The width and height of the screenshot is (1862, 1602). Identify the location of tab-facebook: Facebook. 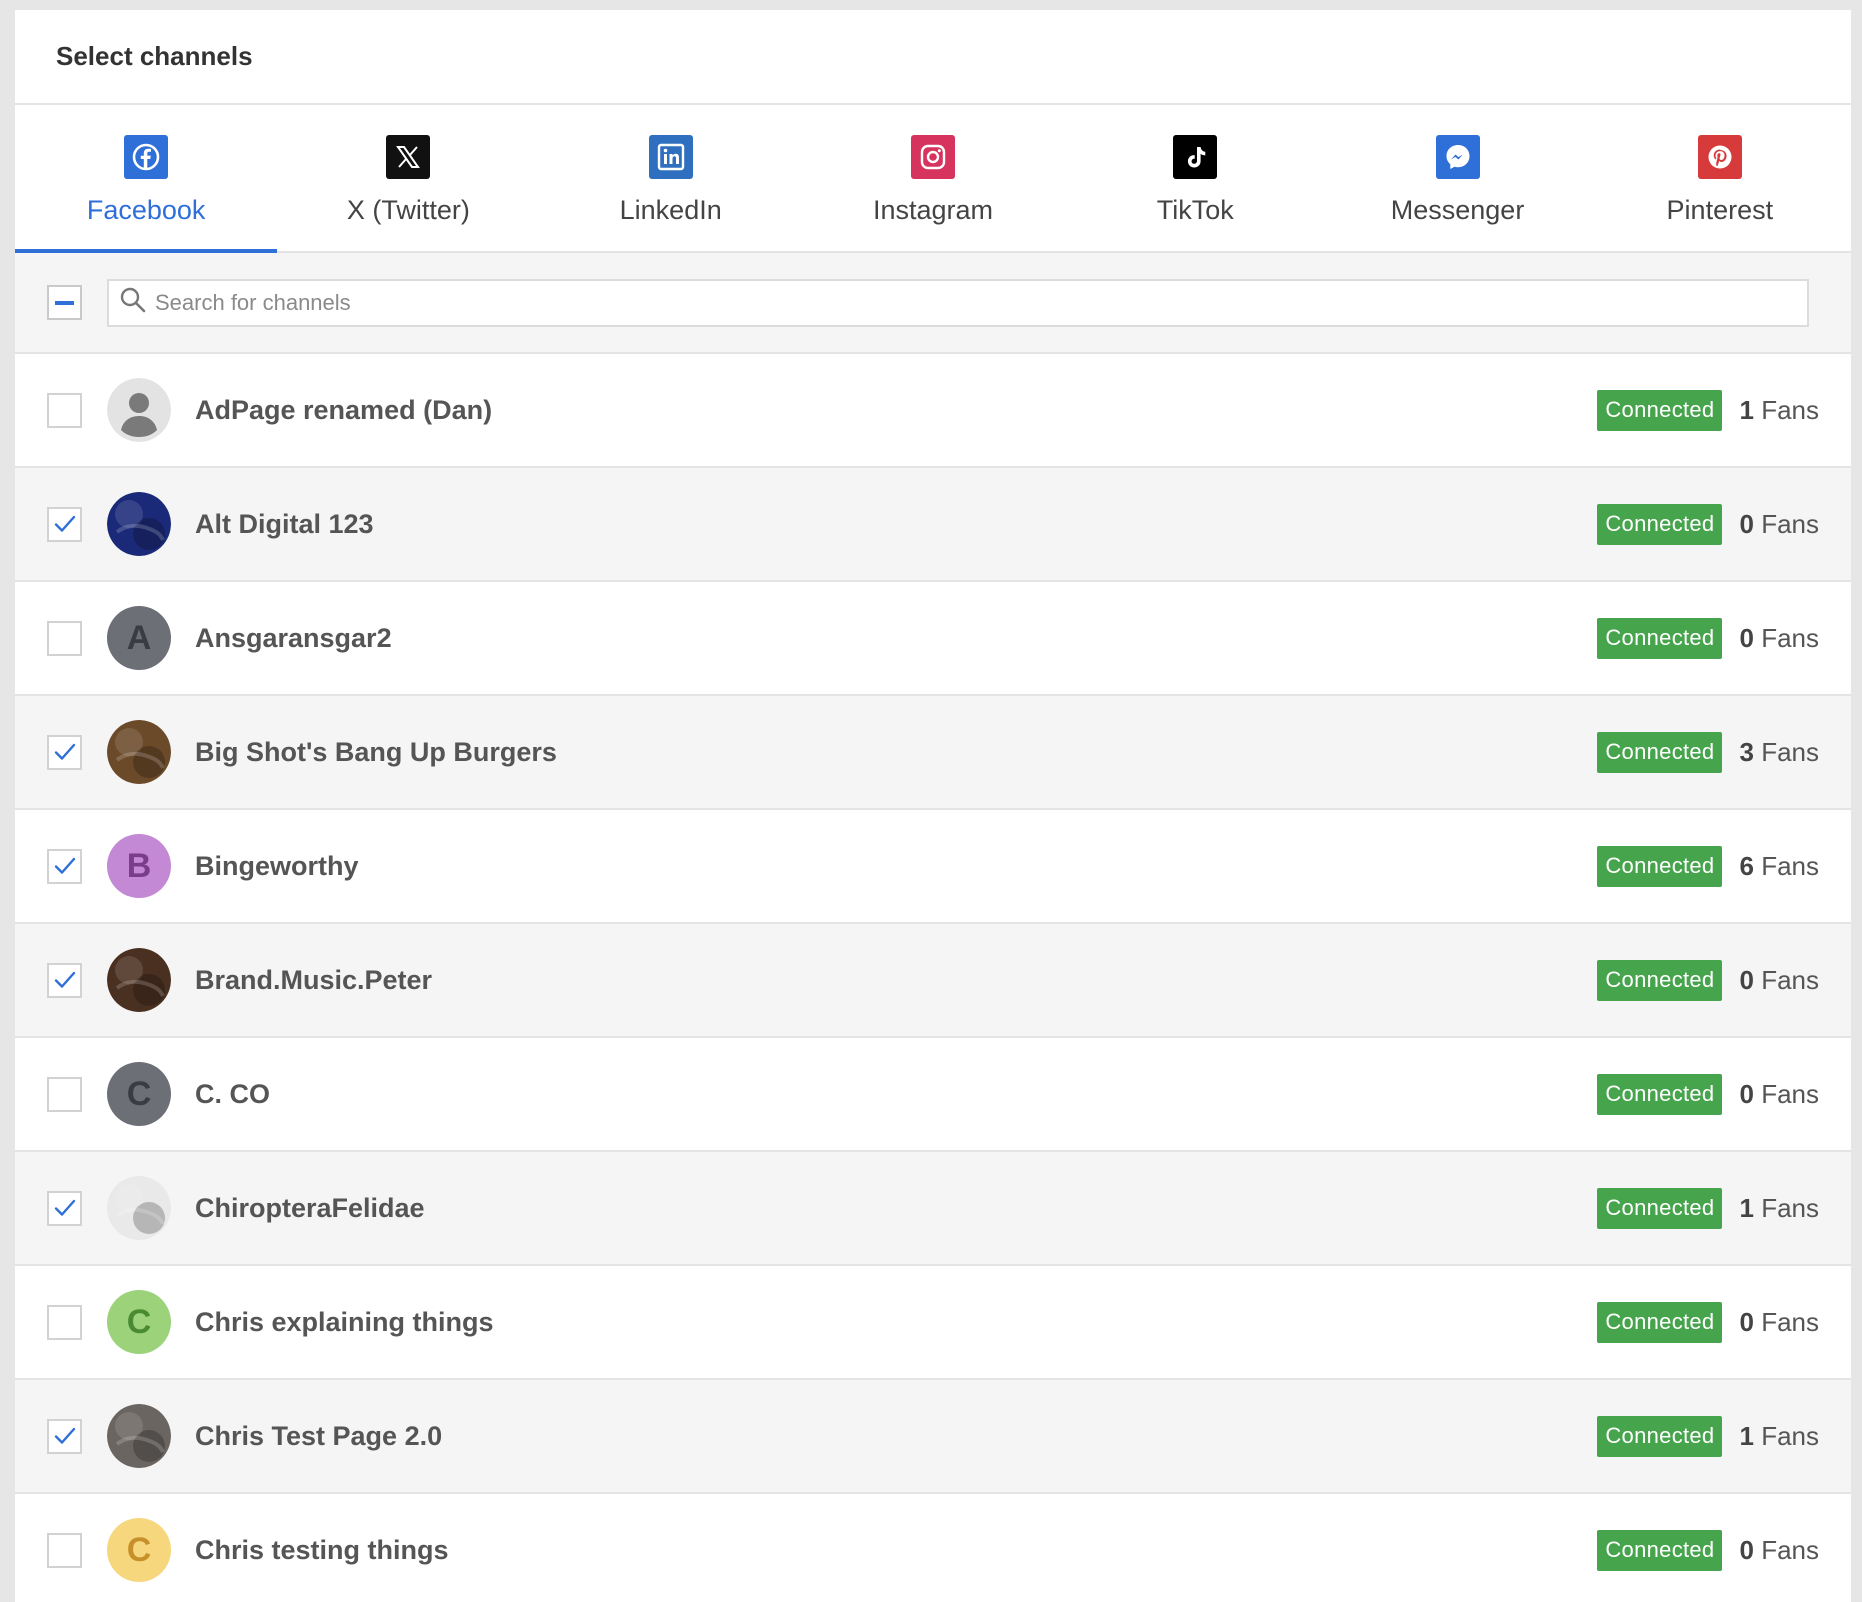
(146, 179).